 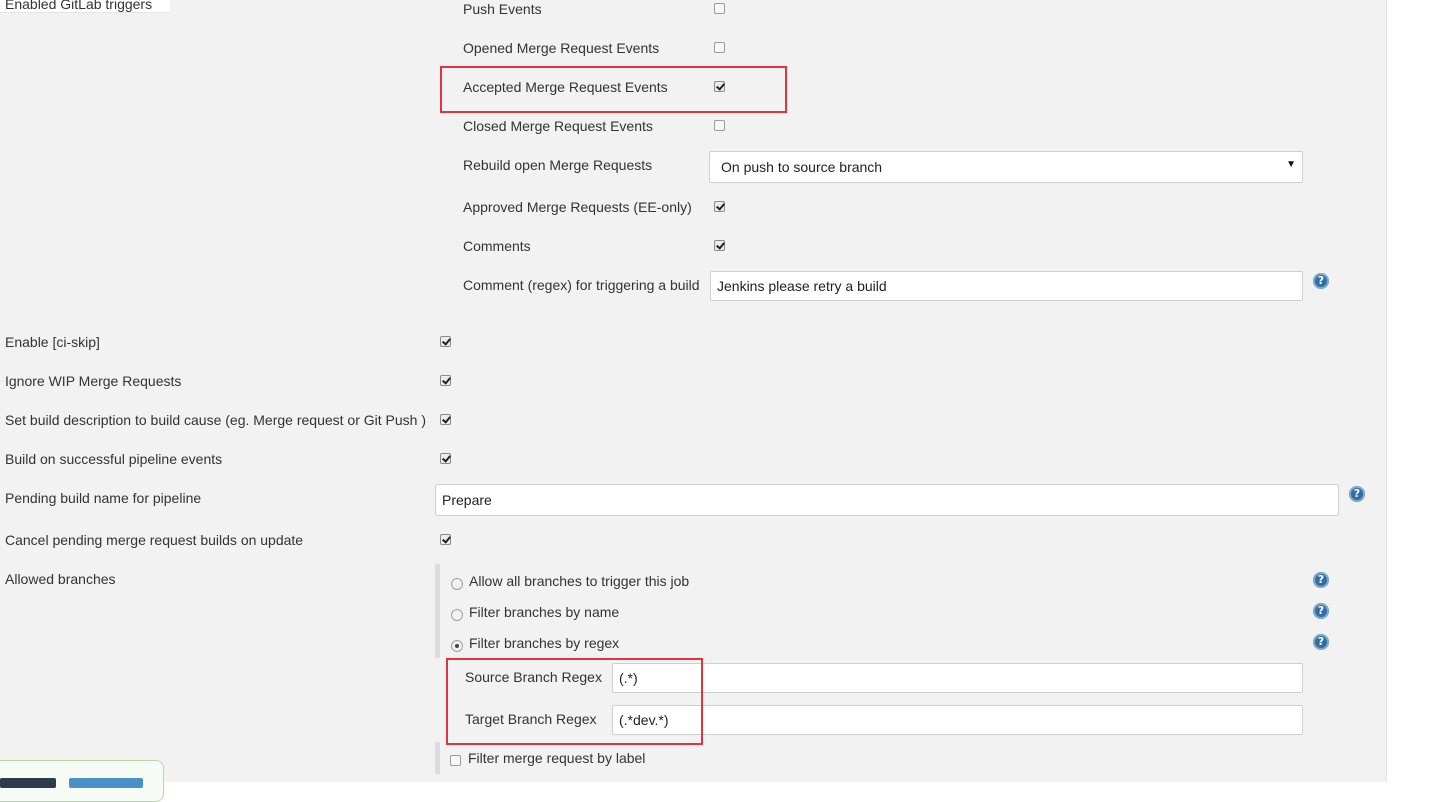 I want to click on comment-regex-input, so click(x=1006, y=286).